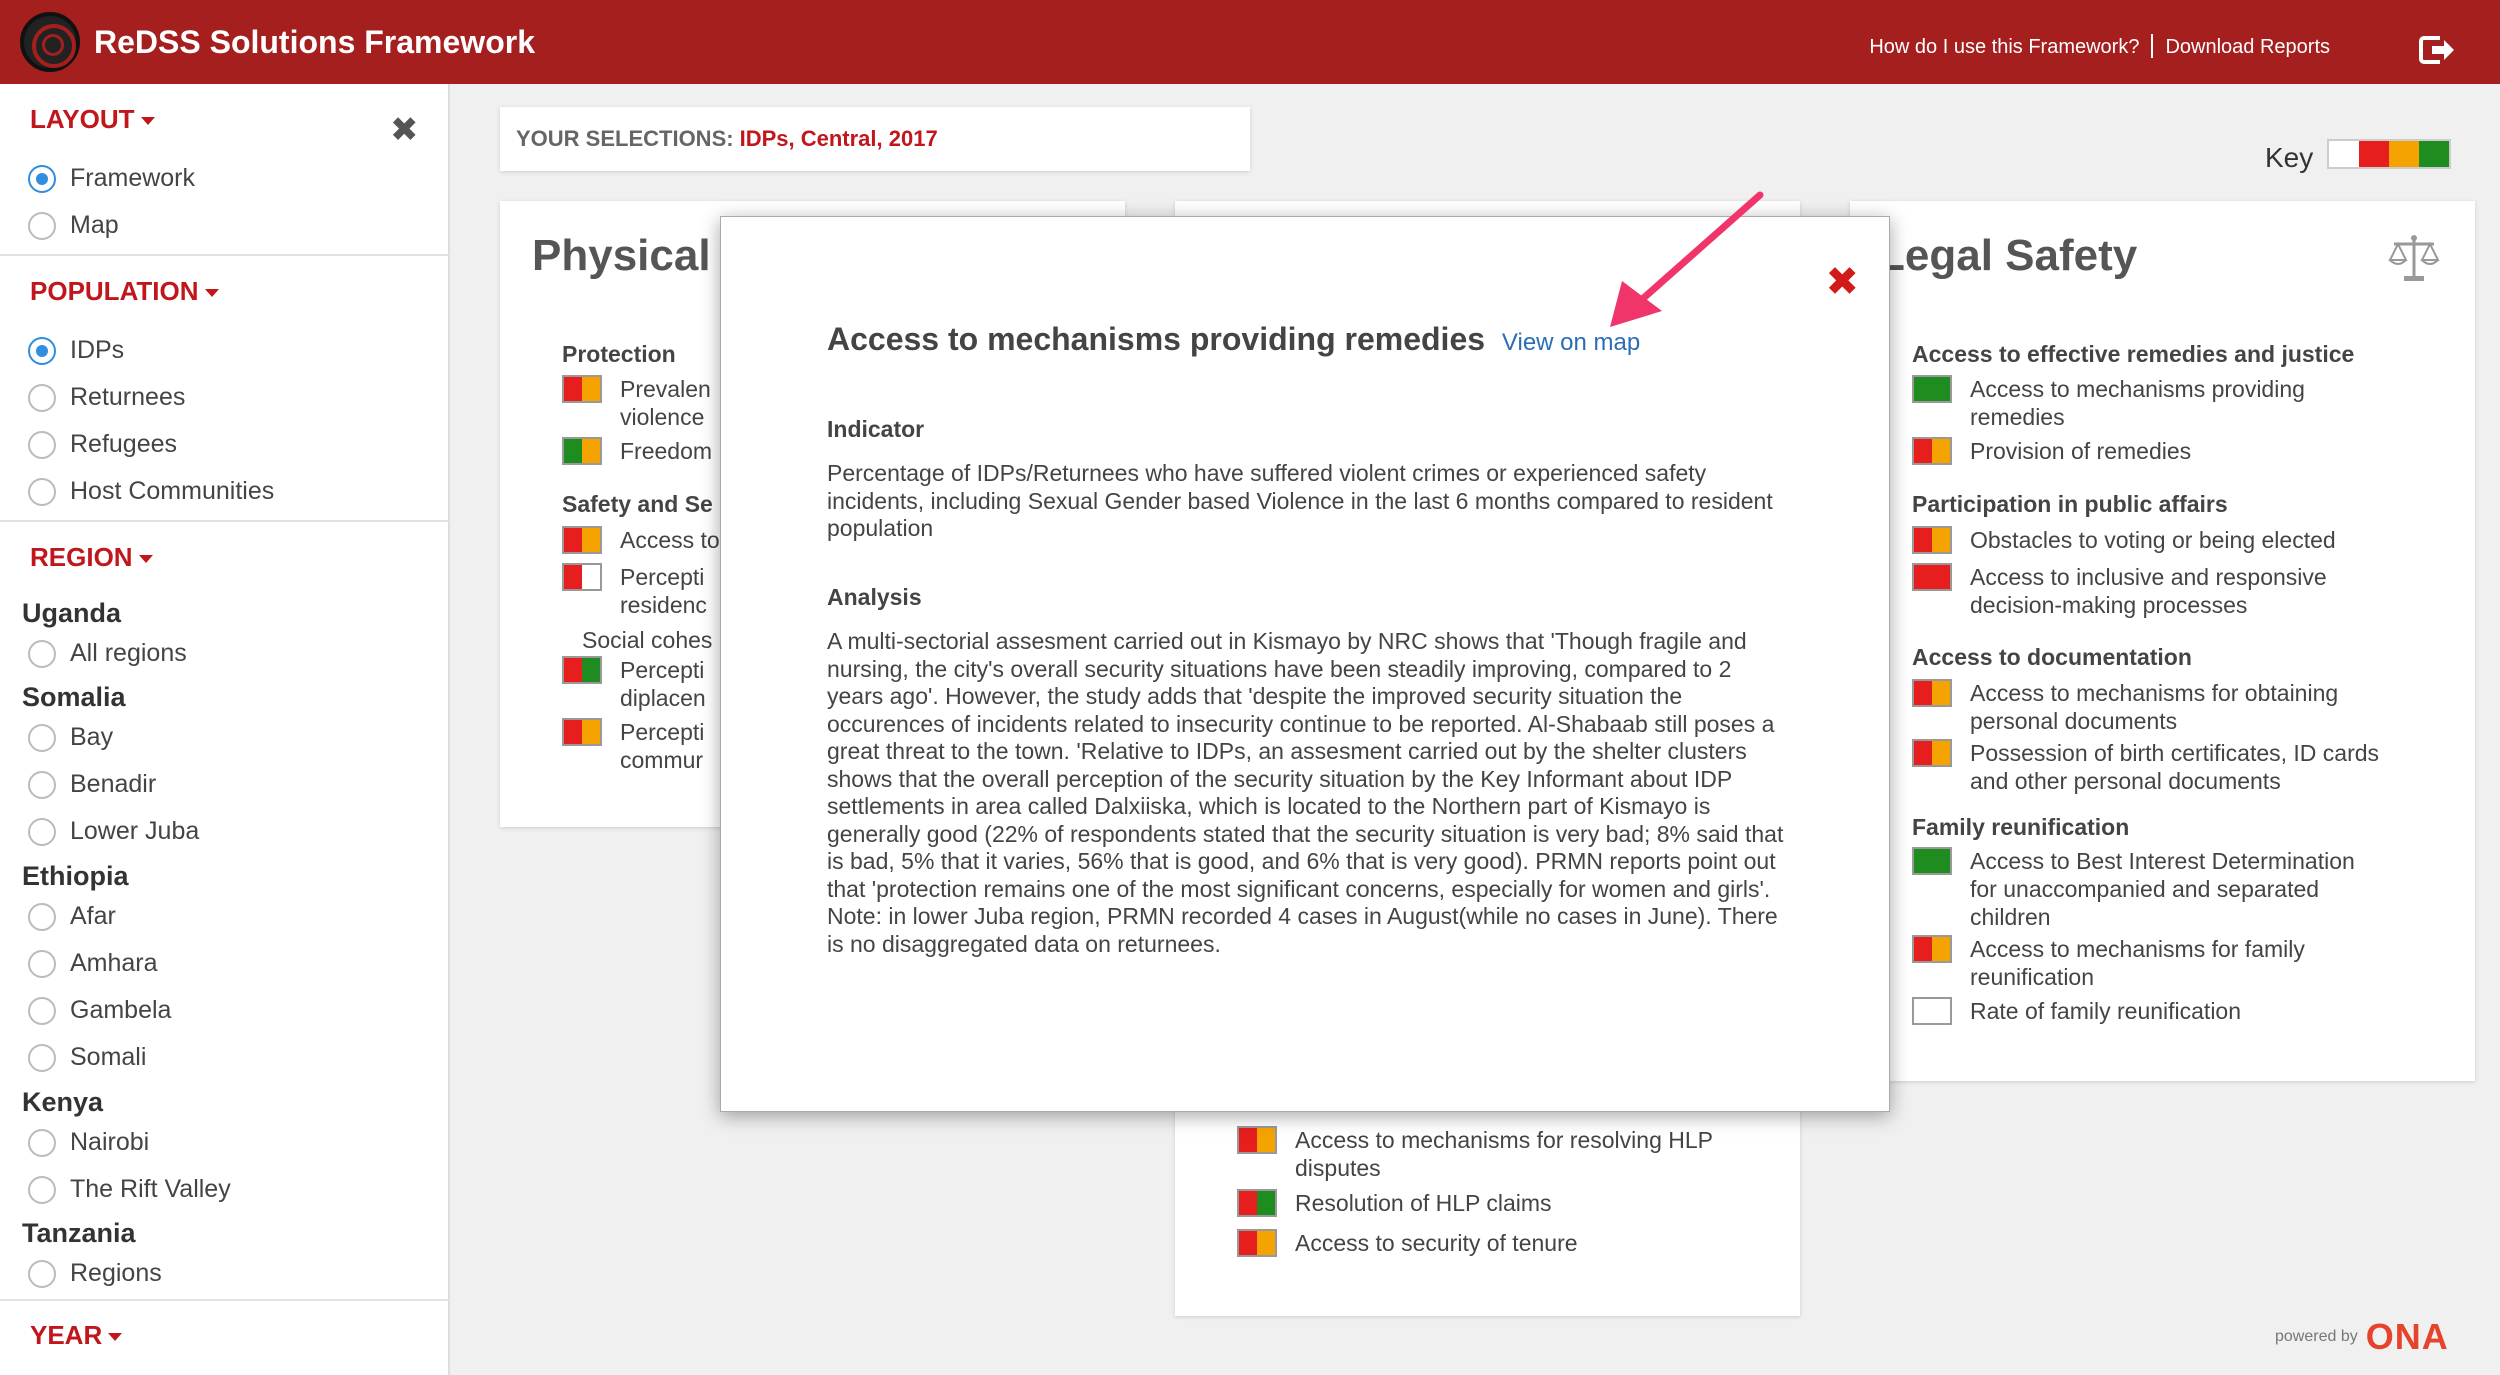 The width and height of the screenshot is (2500, 1375). I want to click on population-option-idps: IDPs, so click(76, 350).